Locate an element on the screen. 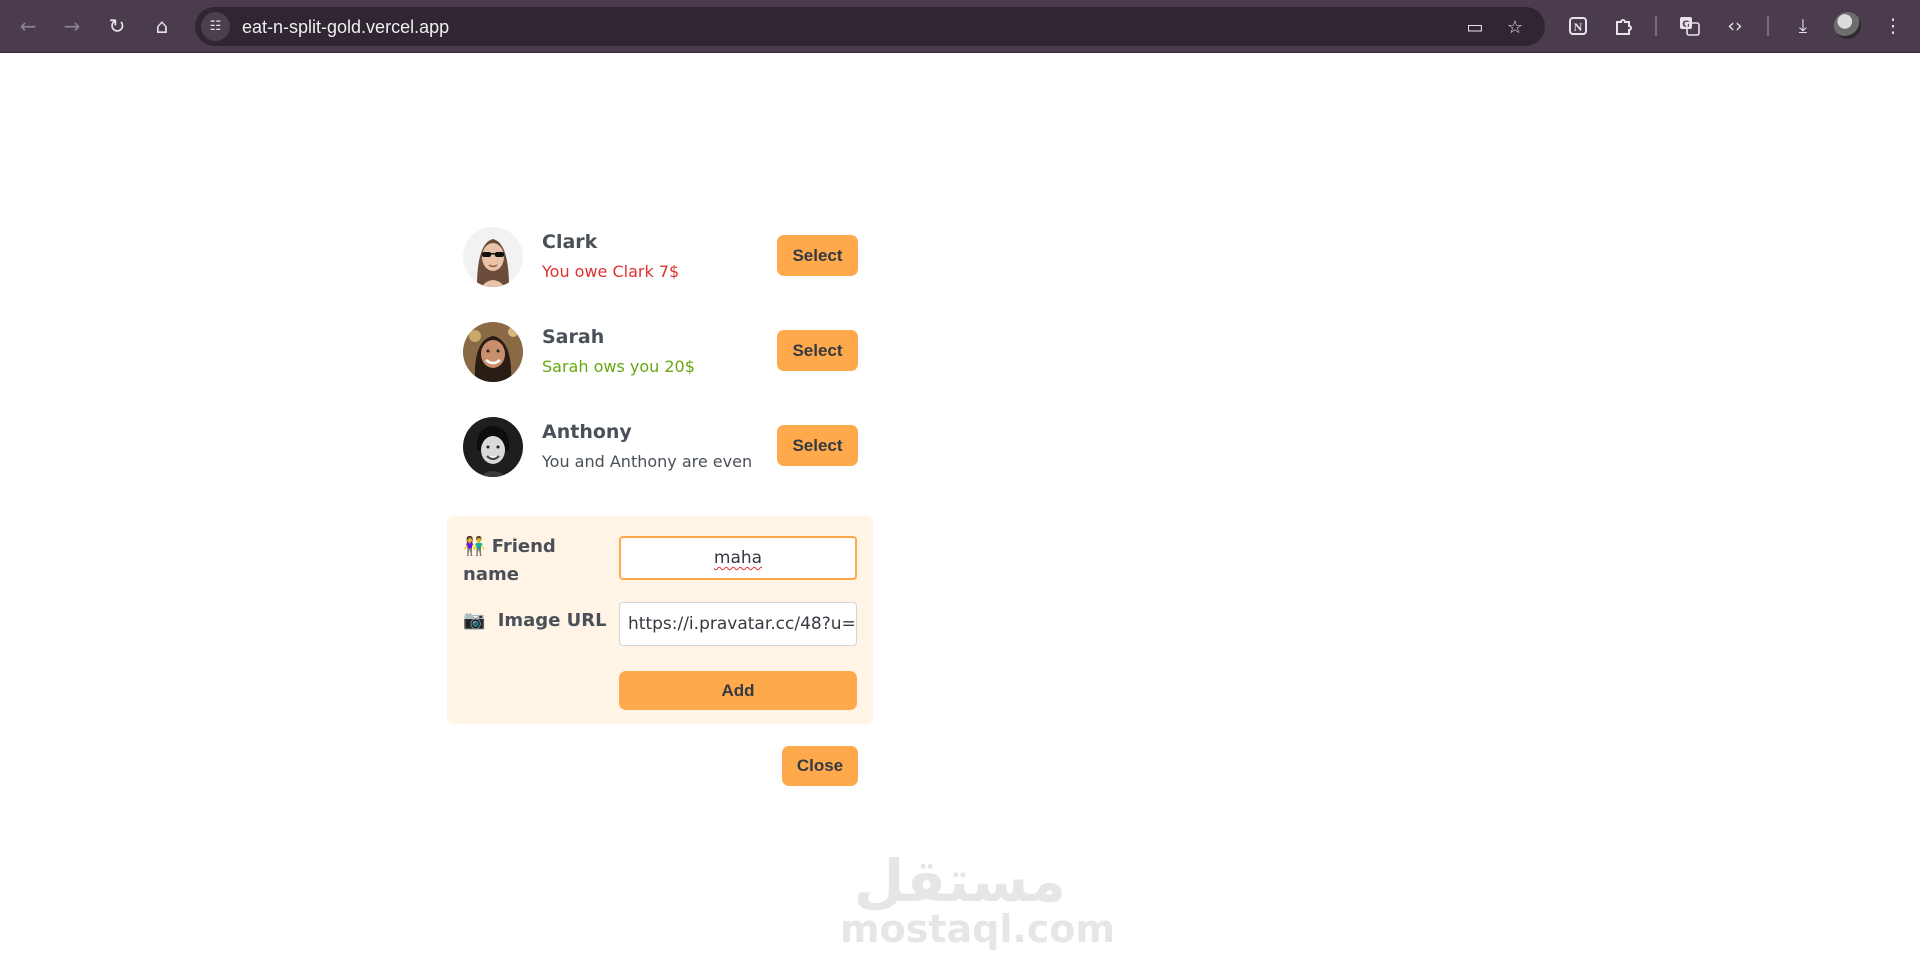 This screenshot has height=970, width=1920. svg-text: G is located at coordinates (1685, 25).